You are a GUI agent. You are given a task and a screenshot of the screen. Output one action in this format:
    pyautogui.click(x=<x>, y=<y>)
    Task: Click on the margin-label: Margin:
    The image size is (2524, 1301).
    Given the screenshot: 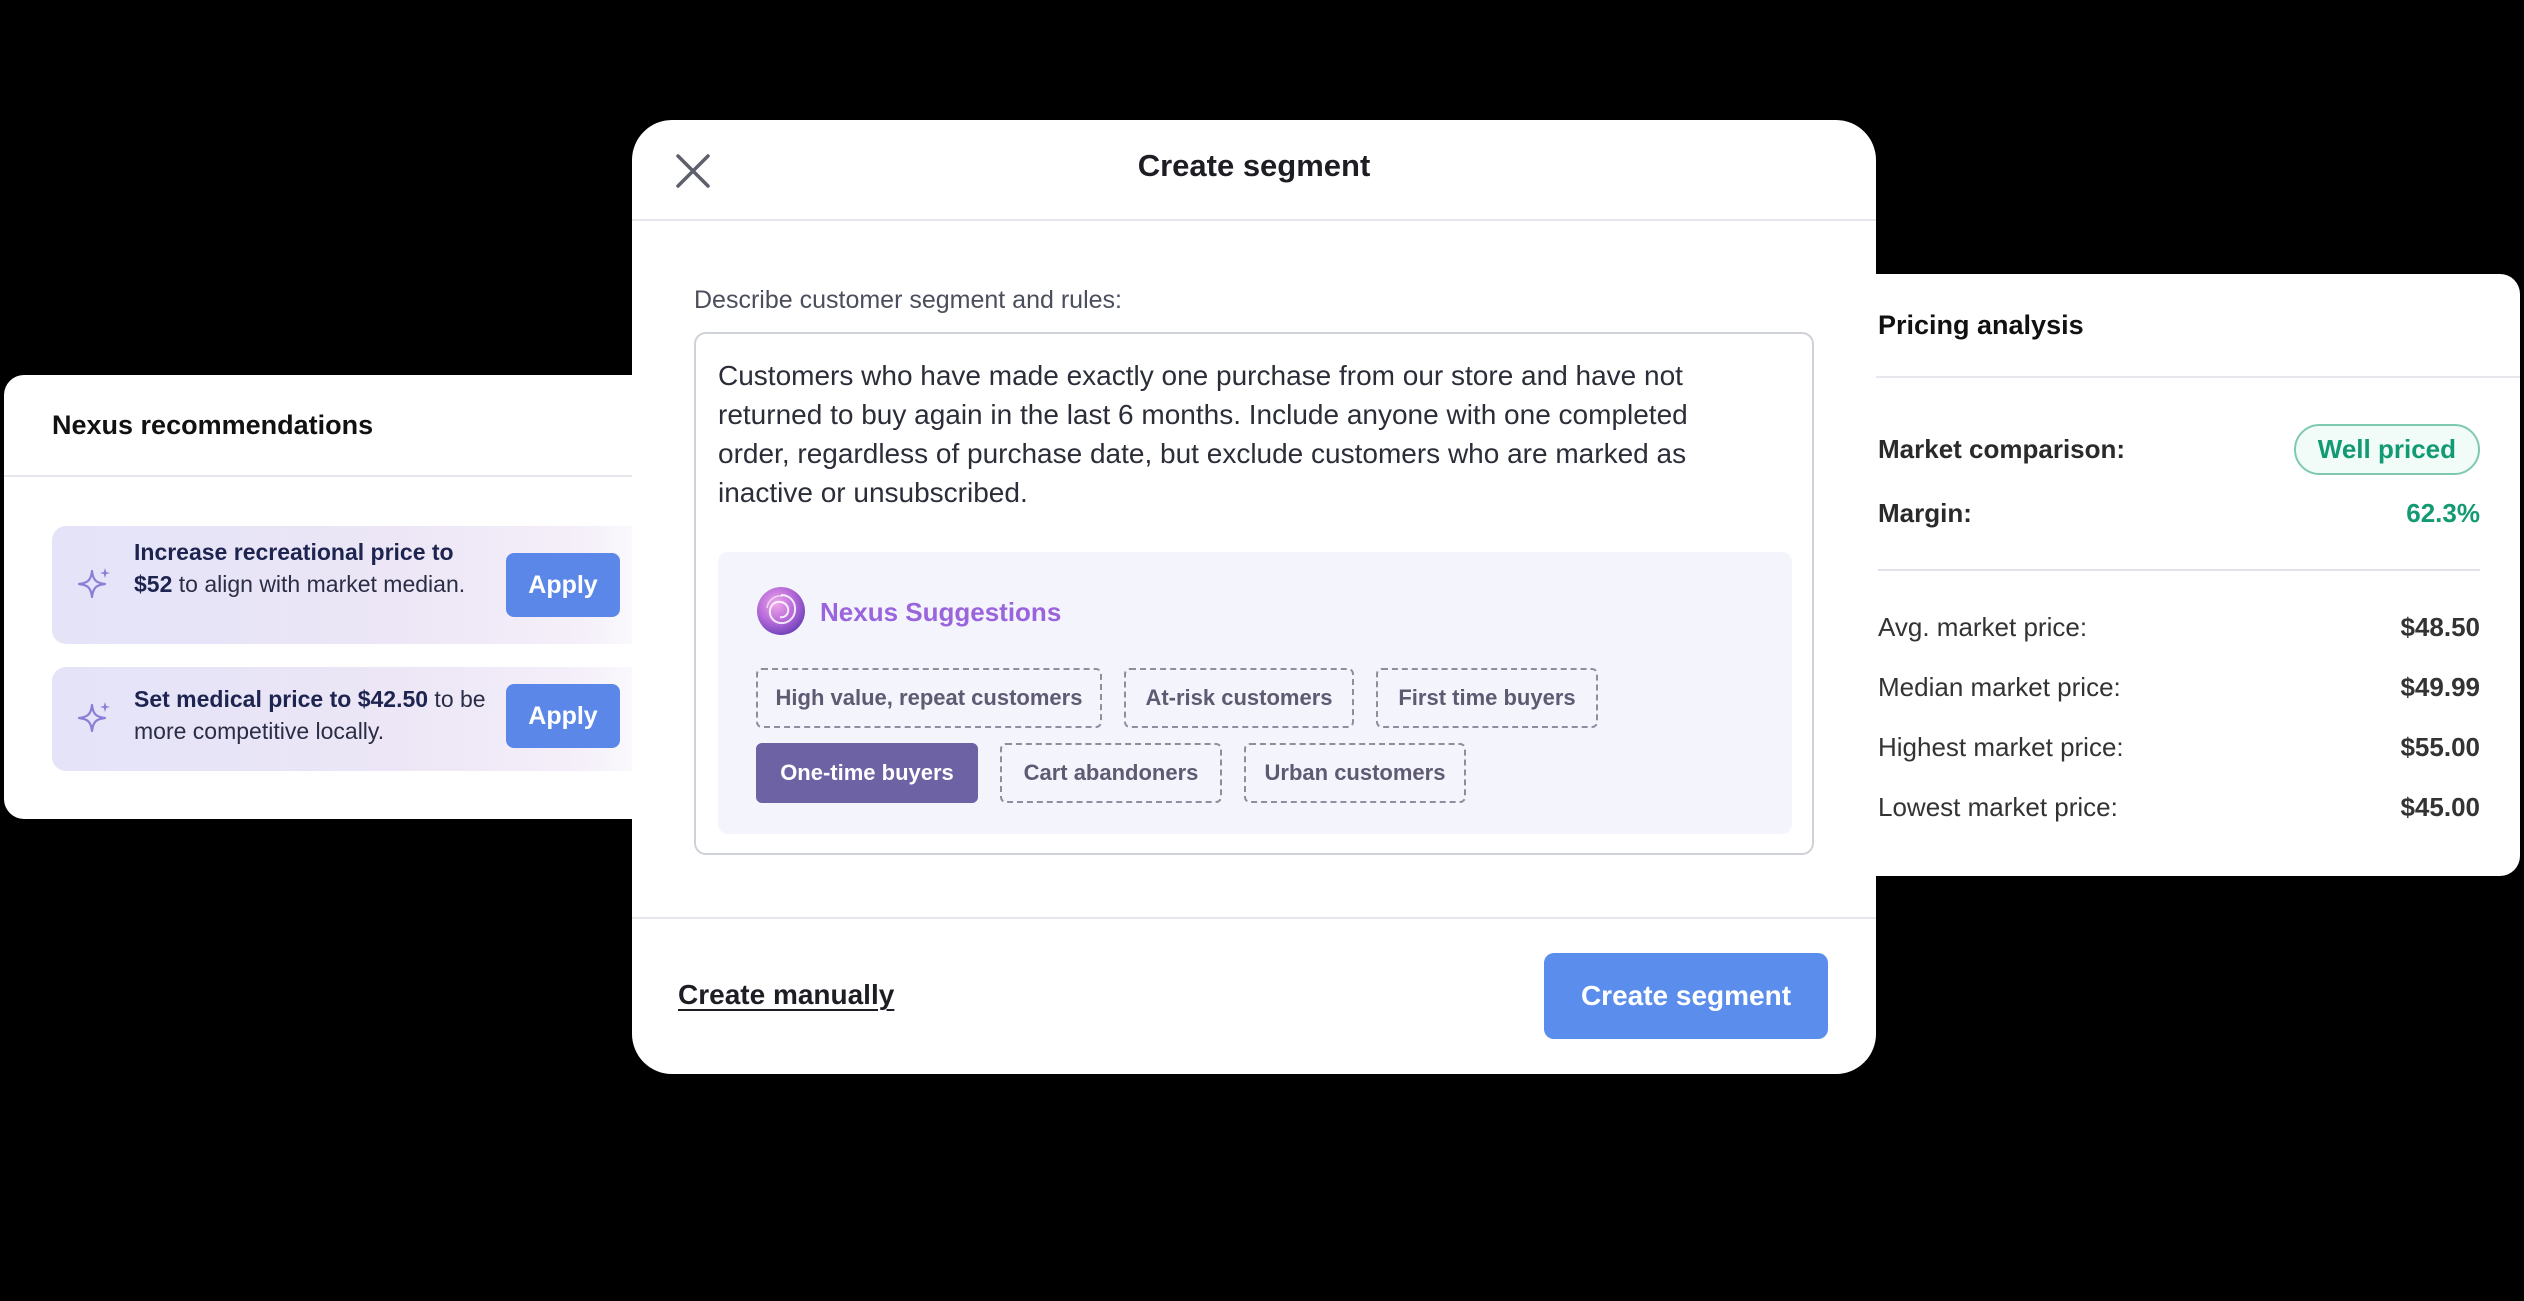 What is the action you would take?
    pyautogui.click(x=1925, y=513)
    